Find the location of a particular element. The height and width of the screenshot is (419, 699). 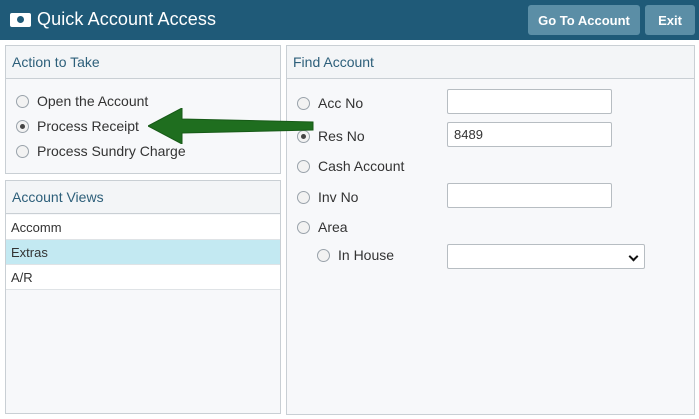

open-account-option: Open the Account is located at coordinates (82, 101).